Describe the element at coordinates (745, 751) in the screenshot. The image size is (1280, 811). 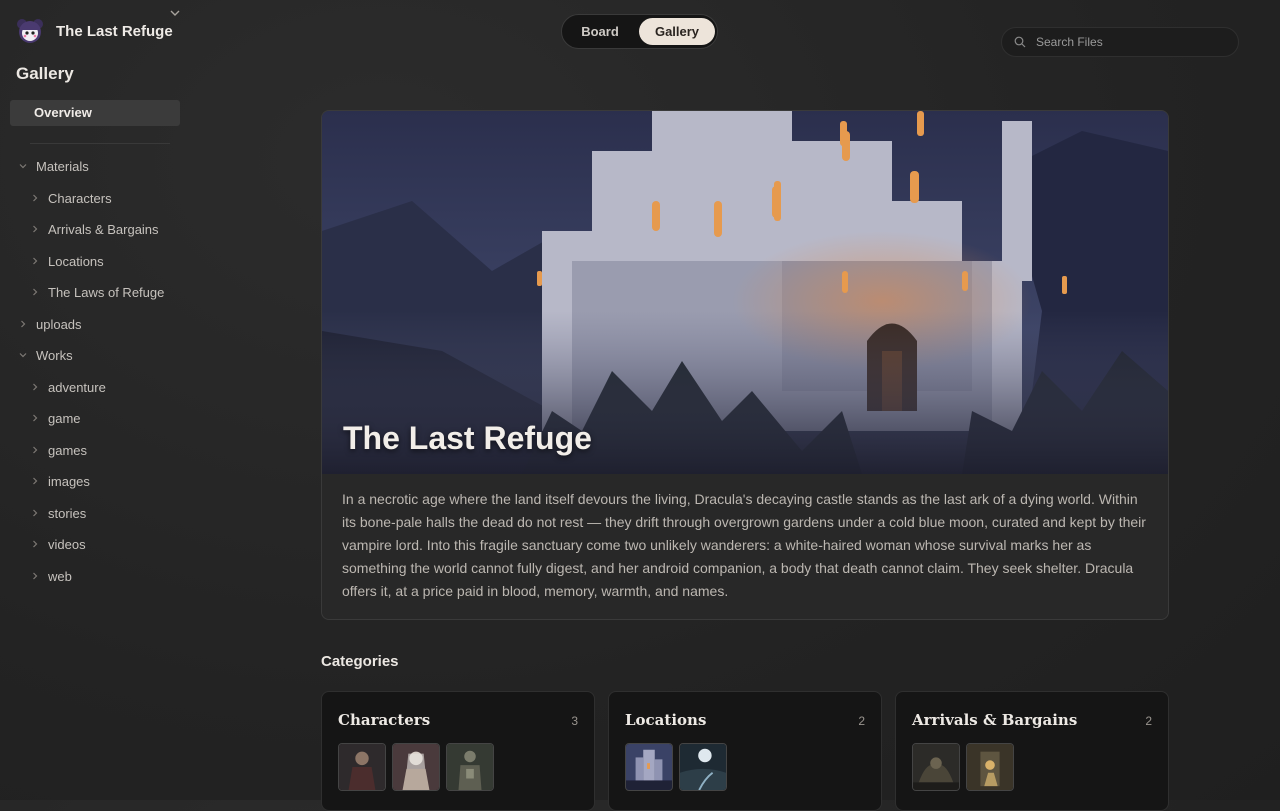
I see `category-card-locations: Locations 2` at that location.